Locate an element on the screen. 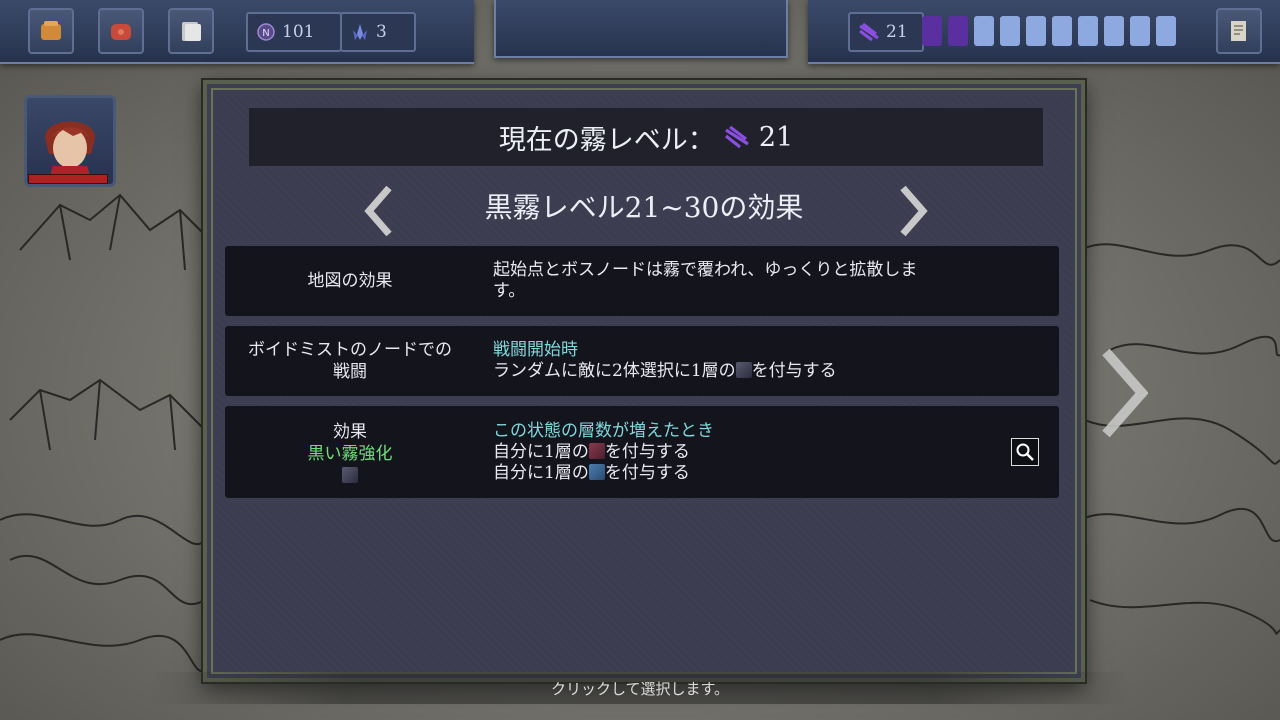 This screenshot has width=1280, height=720. relic-bag-icon is located at coordinates (121, 32).